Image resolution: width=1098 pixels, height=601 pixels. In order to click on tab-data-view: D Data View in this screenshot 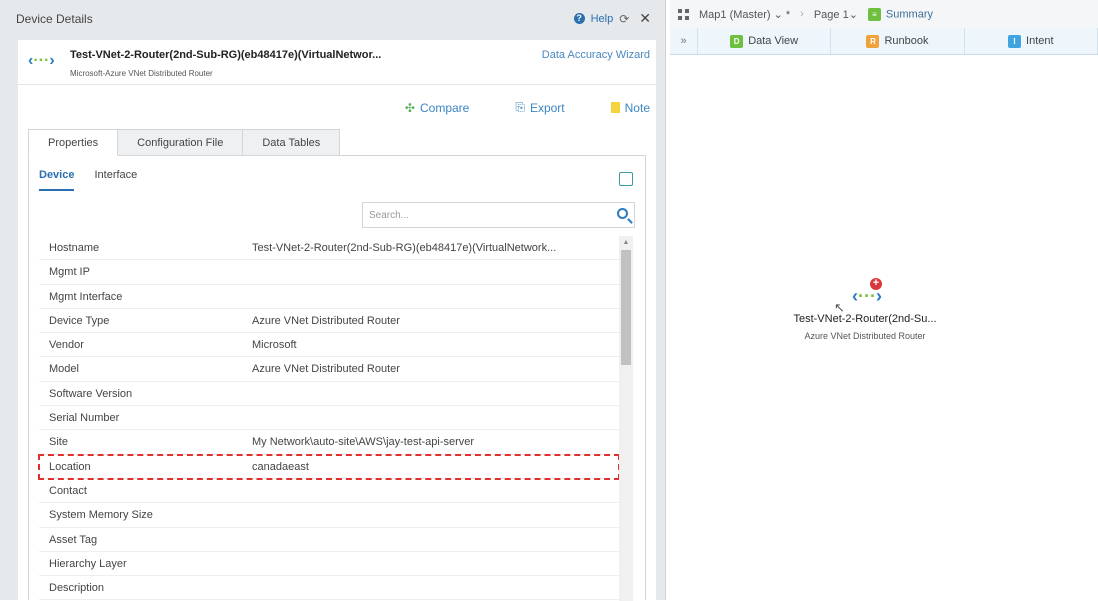, I will do `click(765, 41)`.